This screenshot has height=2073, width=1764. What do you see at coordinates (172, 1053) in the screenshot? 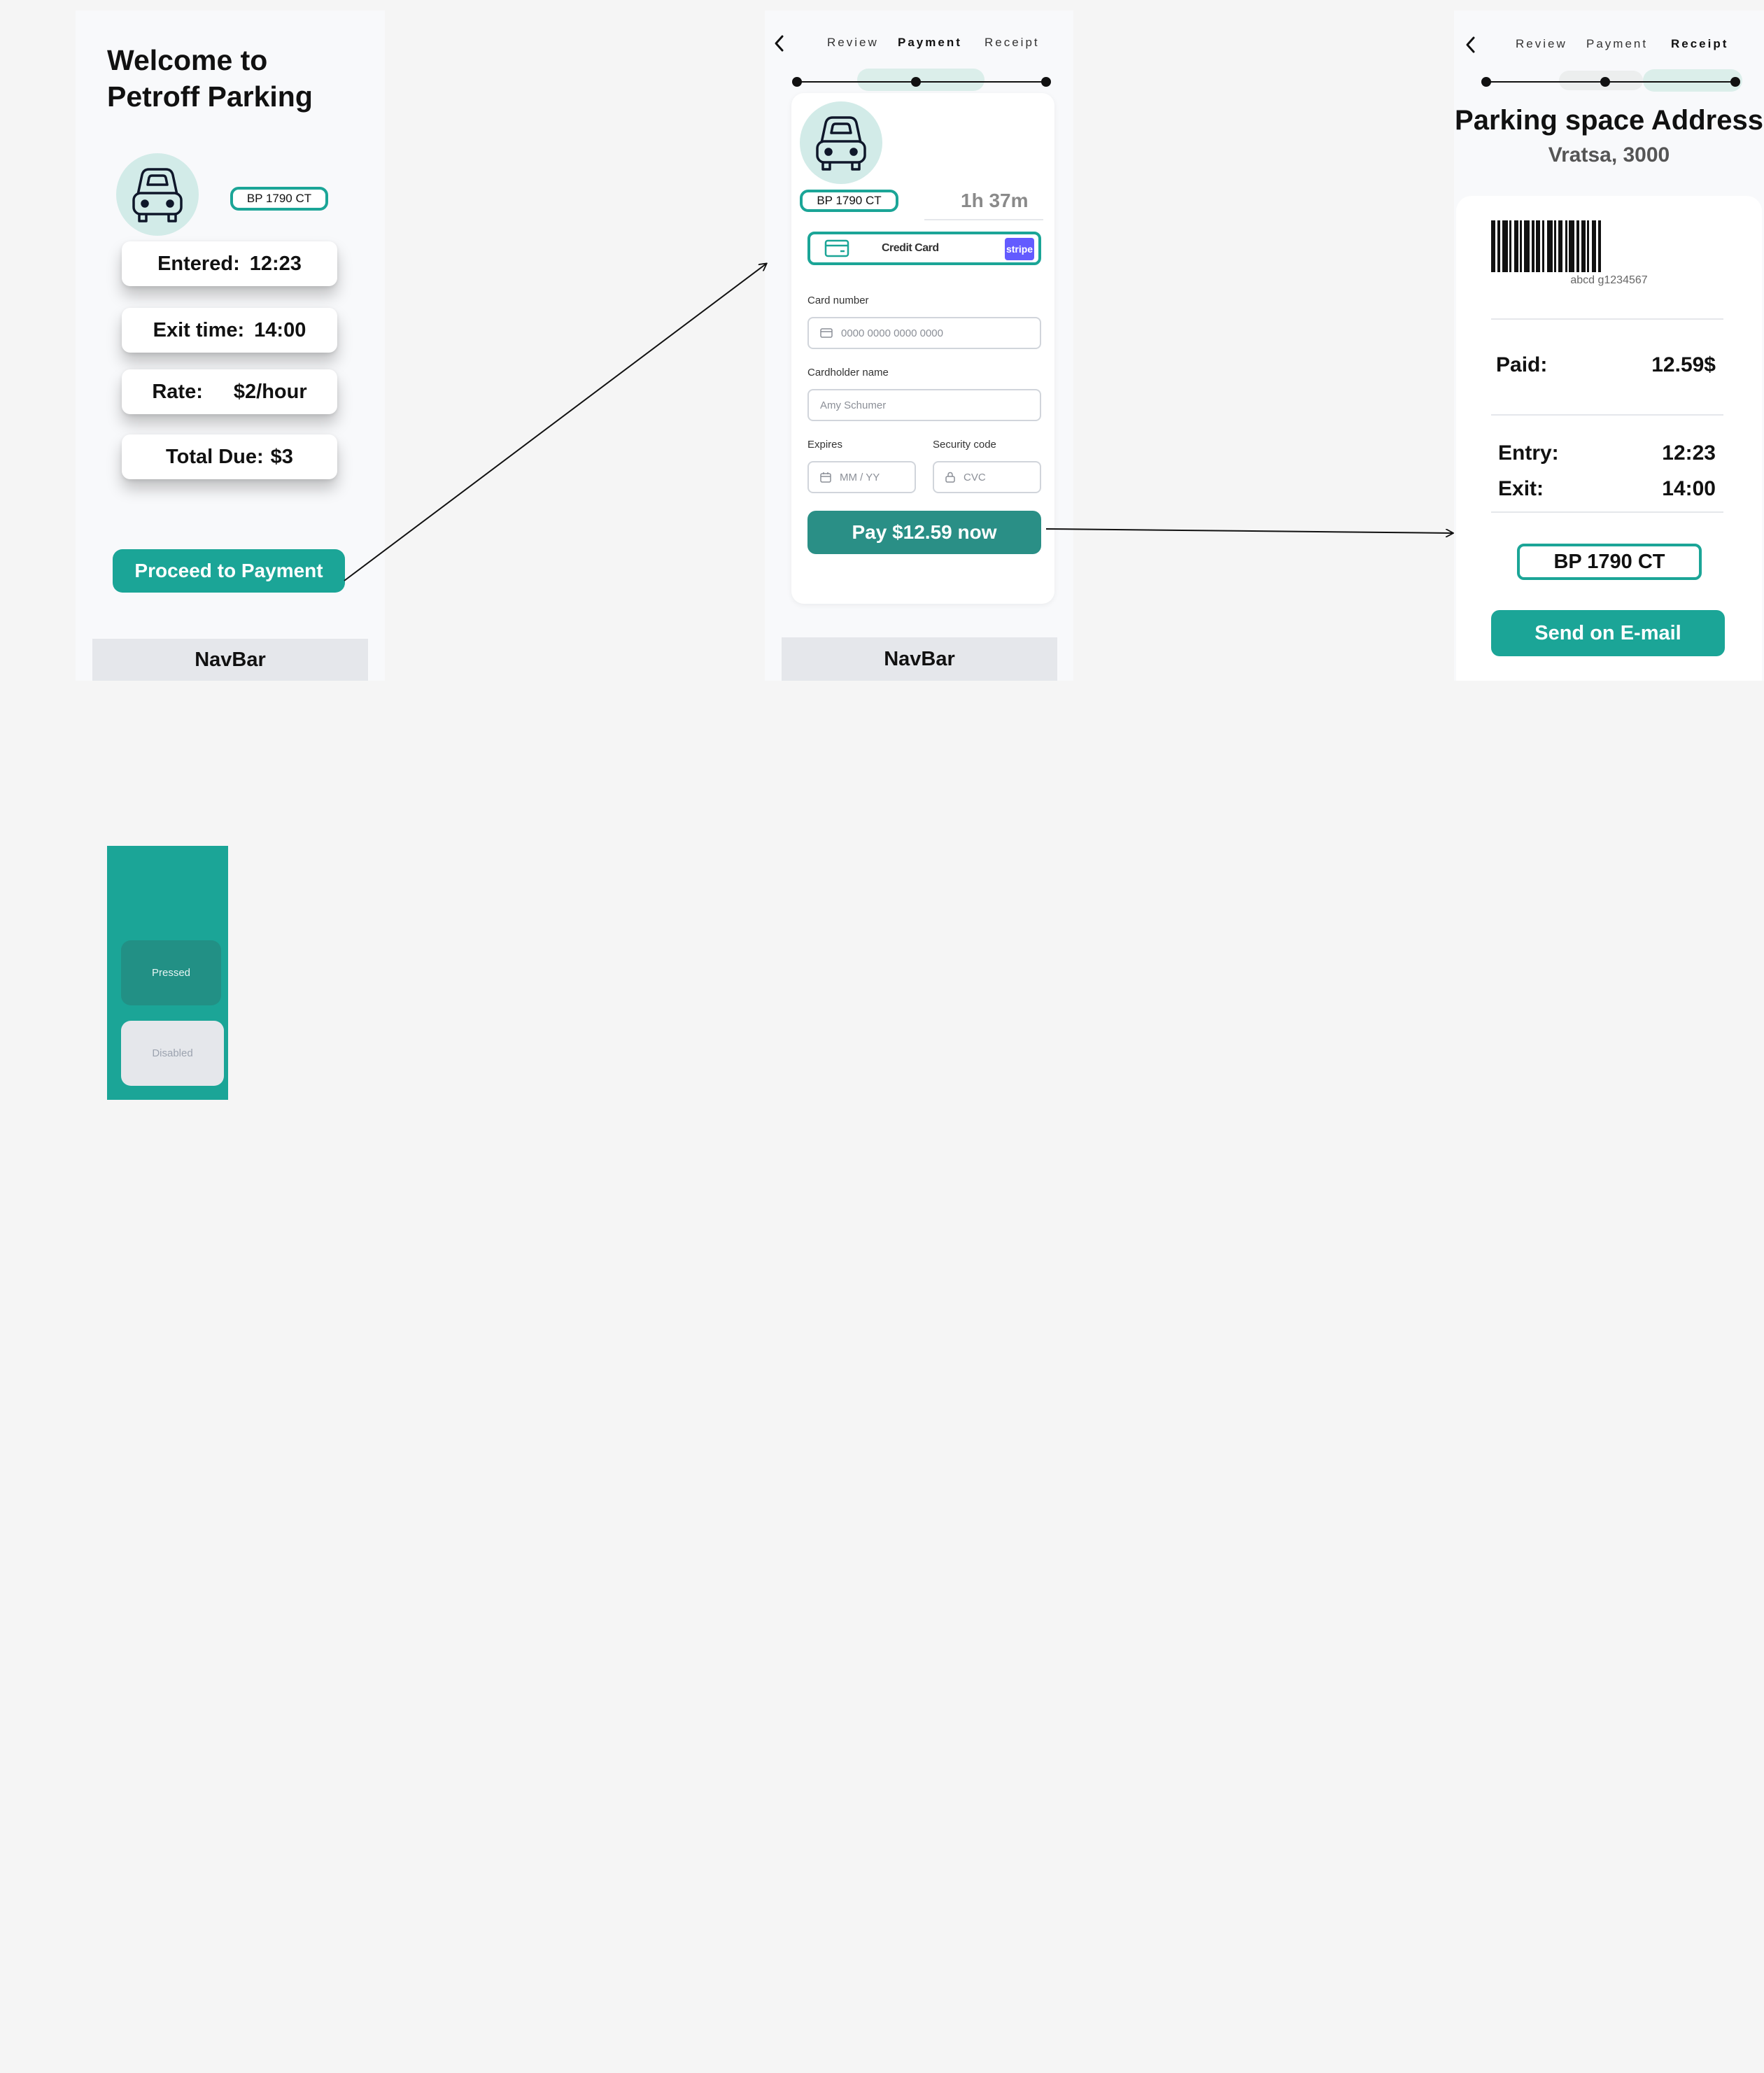
I see `disabled-state-button: Disabled` at bounding box center [172, 1053].